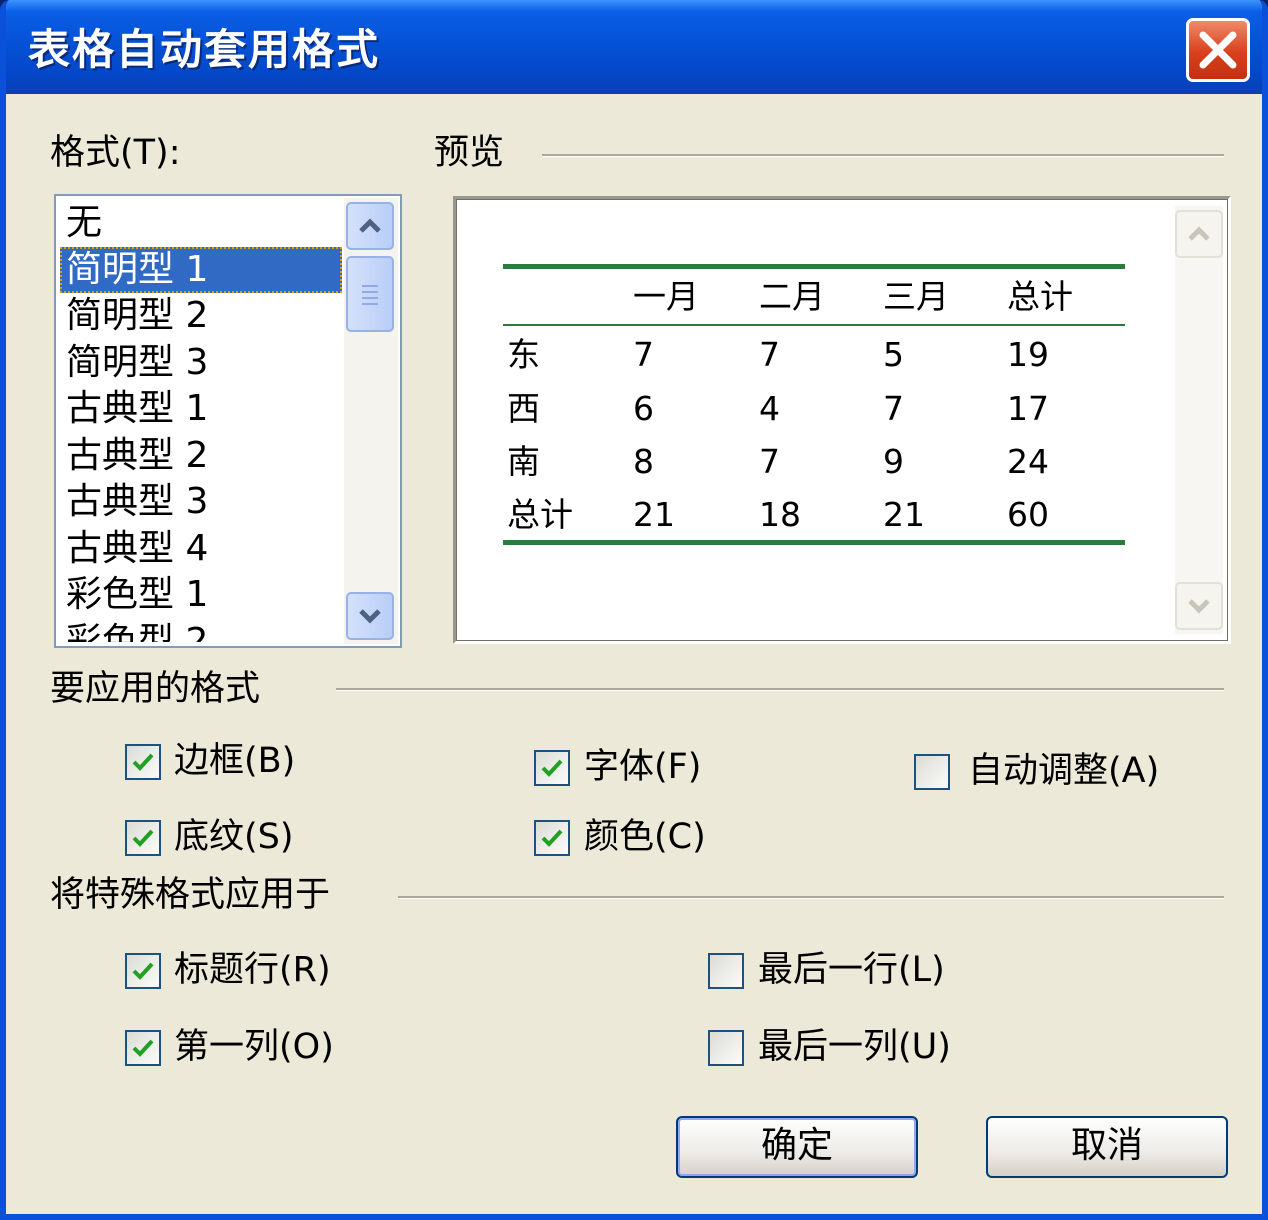 This screenshot has height=1220, width=1268. What do you see at coordinates (1028, 408) in the screenshot?
I see `preview-cell: 17` at bounding box center [1028, 408].